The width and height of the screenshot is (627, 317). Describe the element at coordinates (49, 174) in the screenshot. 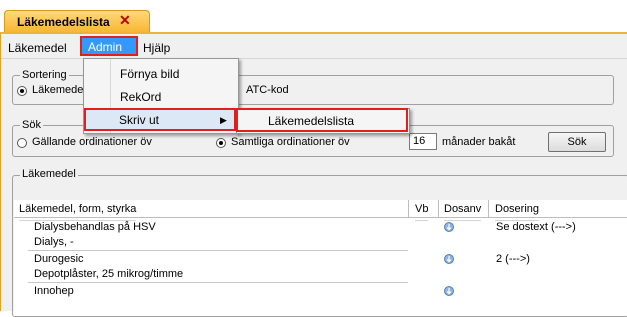

I see `lakemedel-title: Läkemedel` at that location.